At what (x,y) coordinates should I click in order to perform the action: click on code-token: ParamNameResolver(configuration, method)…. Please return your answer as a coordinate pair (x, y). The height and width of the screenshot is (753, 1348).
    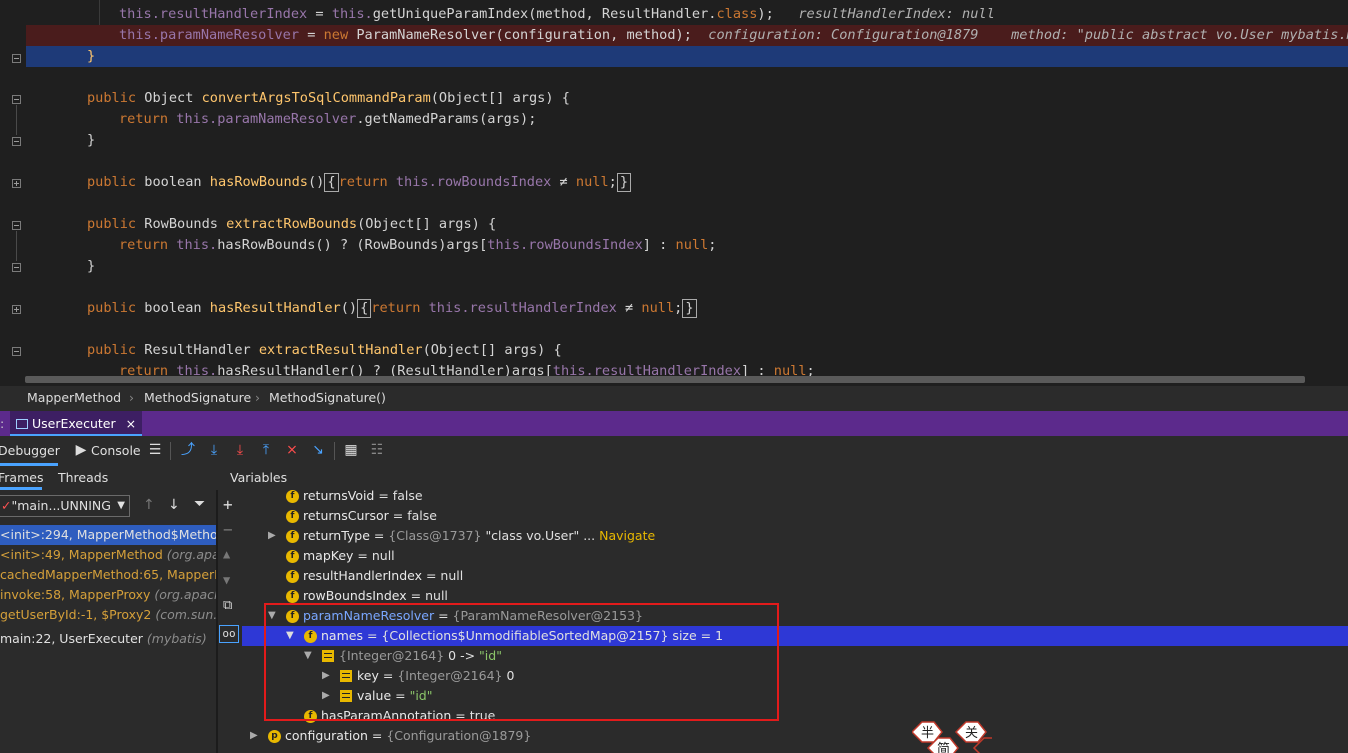
    Looking at the image, I should click on (520, 35).